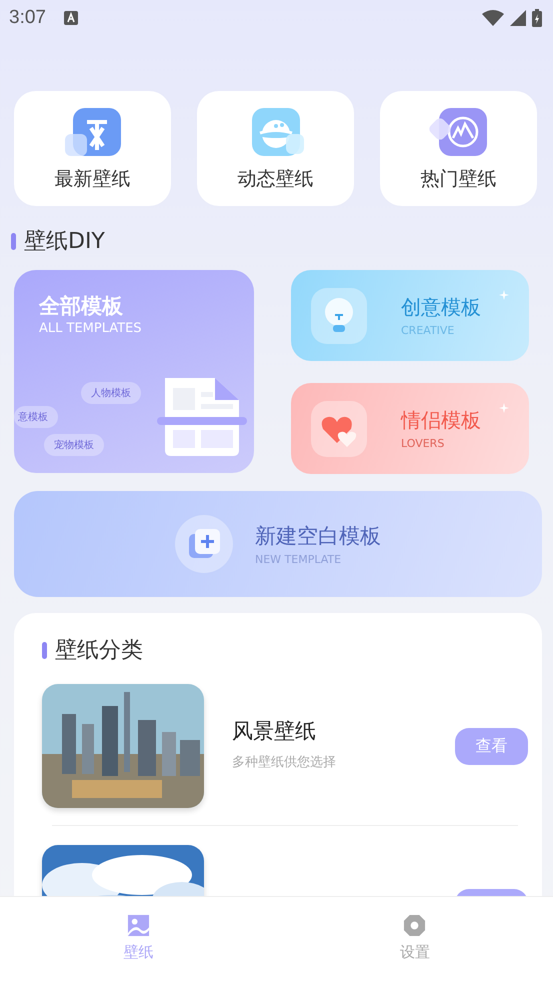 This screenshot has height=984, width=553. I want to click on category-name: 风景壁纸, so click(274, 731).